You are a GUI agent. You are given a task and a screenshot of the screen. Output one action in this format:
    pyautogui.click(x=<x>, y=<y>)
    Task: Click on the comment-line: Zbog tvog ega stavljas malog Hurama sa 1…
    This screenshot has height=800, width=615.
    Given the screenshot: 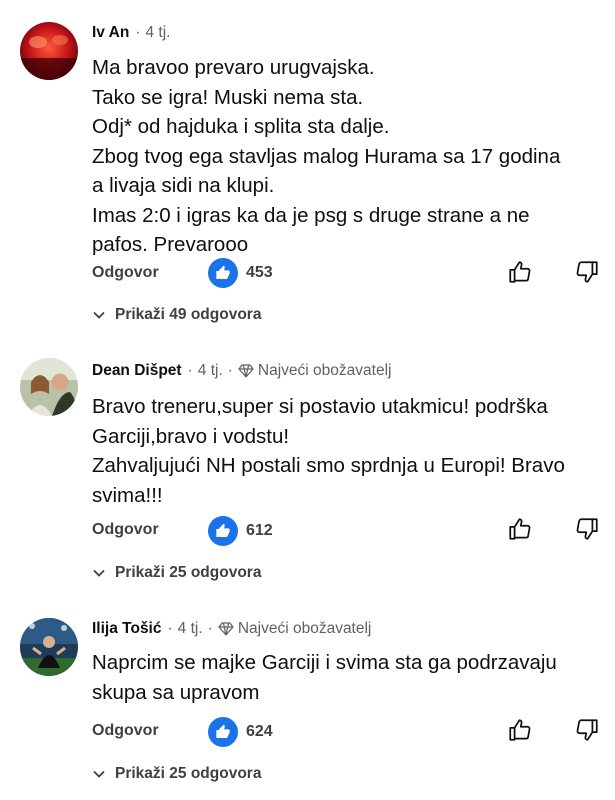 What is the action you would take?
    pyautogui.click(x=326, y=156)
    